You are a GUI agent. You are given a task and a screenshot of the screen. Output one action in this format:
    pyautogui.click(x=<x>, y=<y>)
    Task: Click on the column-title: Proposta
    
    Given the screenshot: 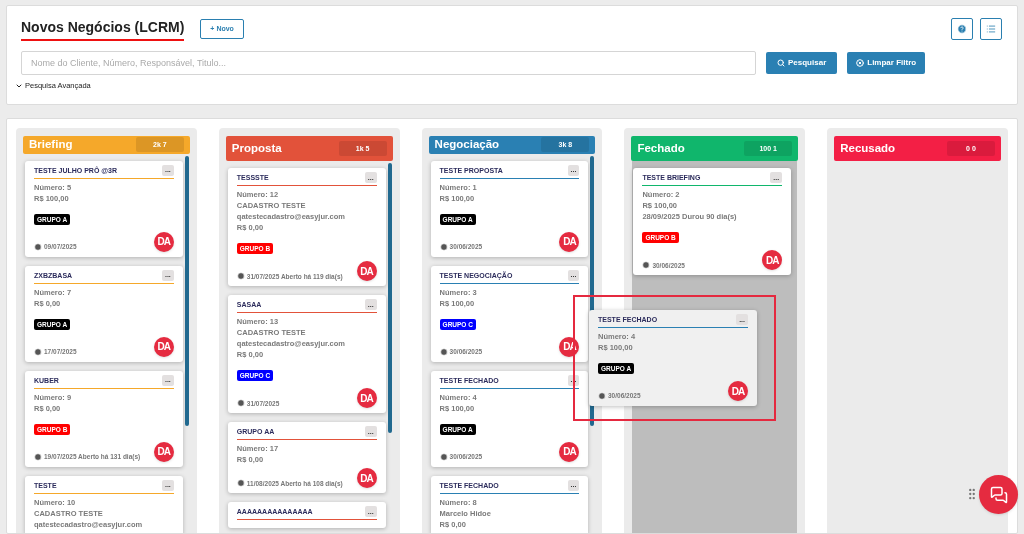 What is the action you would take?
    pyautogui.click(x=256, y=149)
    